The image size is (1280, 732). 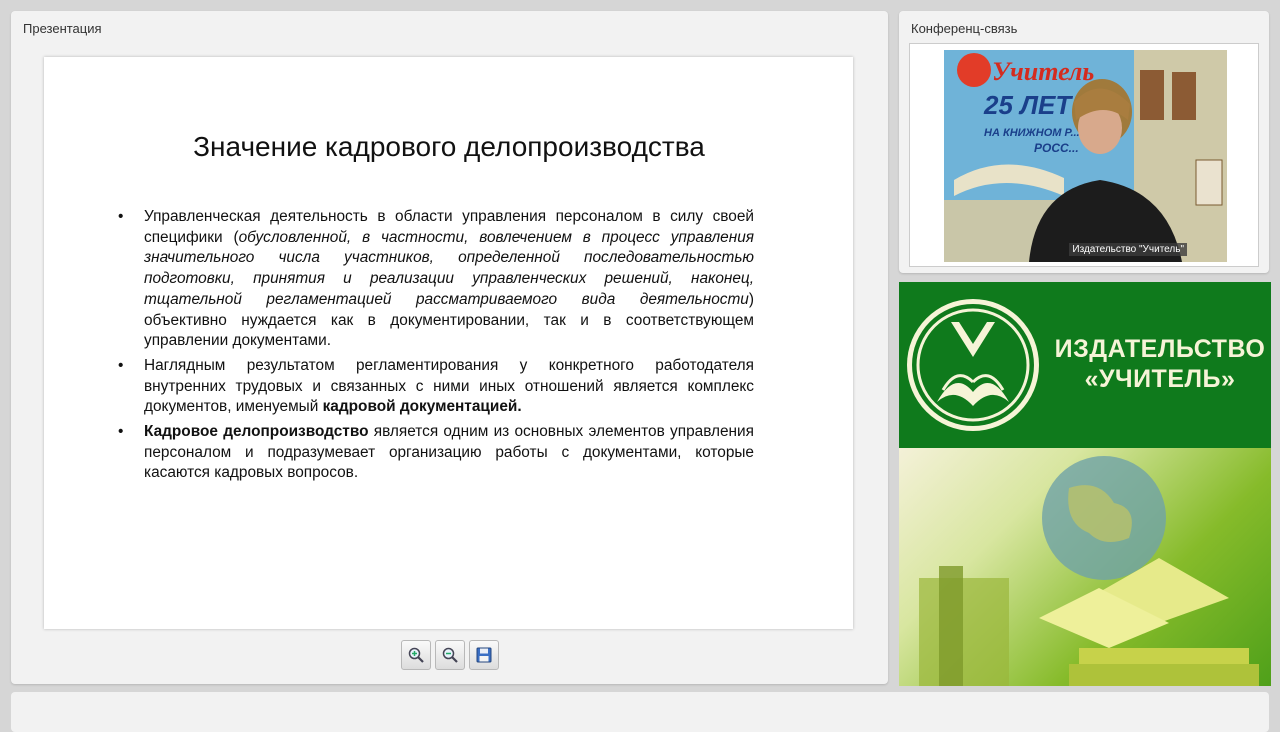 I want to click on video-caption: Издательство "Учитель", so click(x=1128, y=249).